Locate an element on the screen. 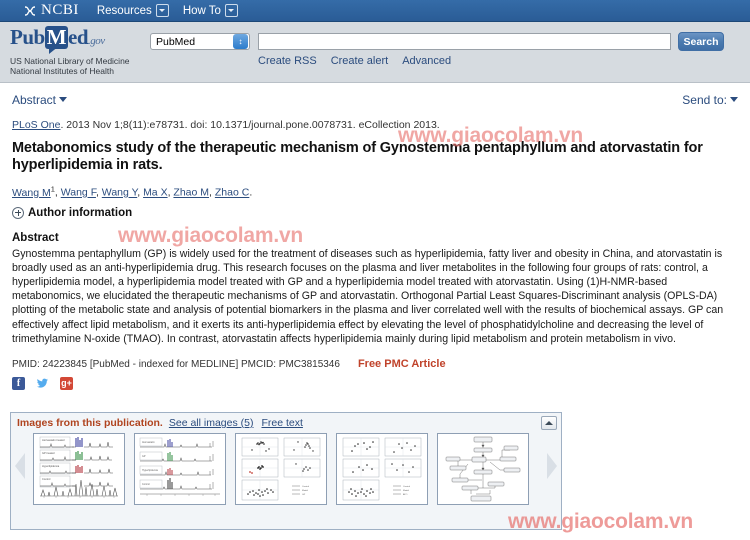 This screenshot has height=540, width=750. database-select-value: PubMed is located at coordinates (176, 42).